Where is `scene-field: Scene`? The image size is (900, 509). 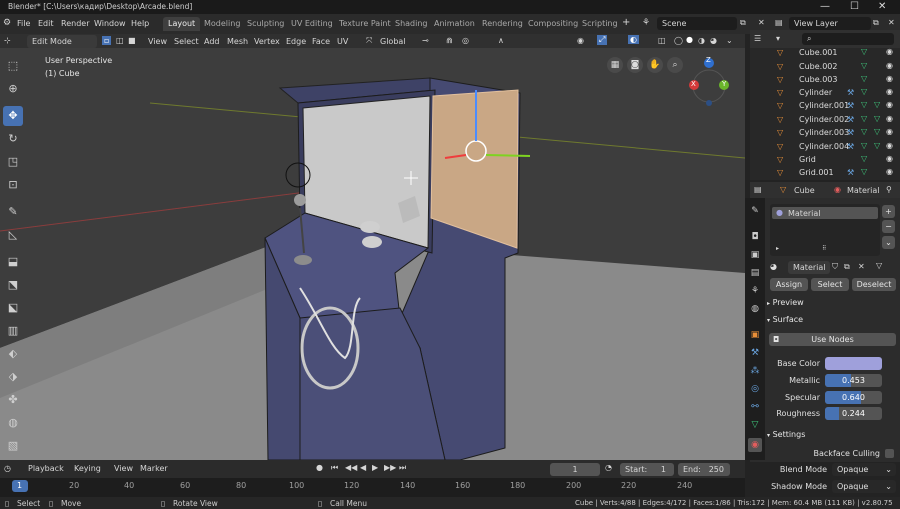 scene-field: Scene is located at coordinates (697, 23).